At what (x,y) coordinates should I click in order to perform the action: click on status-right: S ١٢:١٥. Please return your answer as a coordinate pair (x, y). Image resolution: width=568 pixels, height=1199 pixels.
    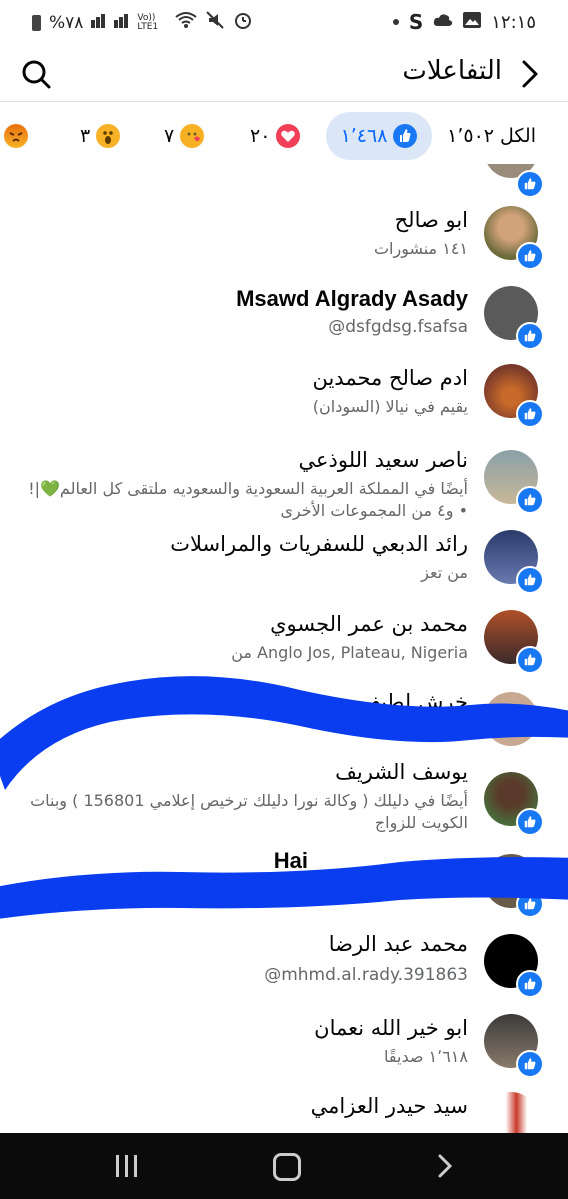
    Looking at the image, I should click on (464, 22).